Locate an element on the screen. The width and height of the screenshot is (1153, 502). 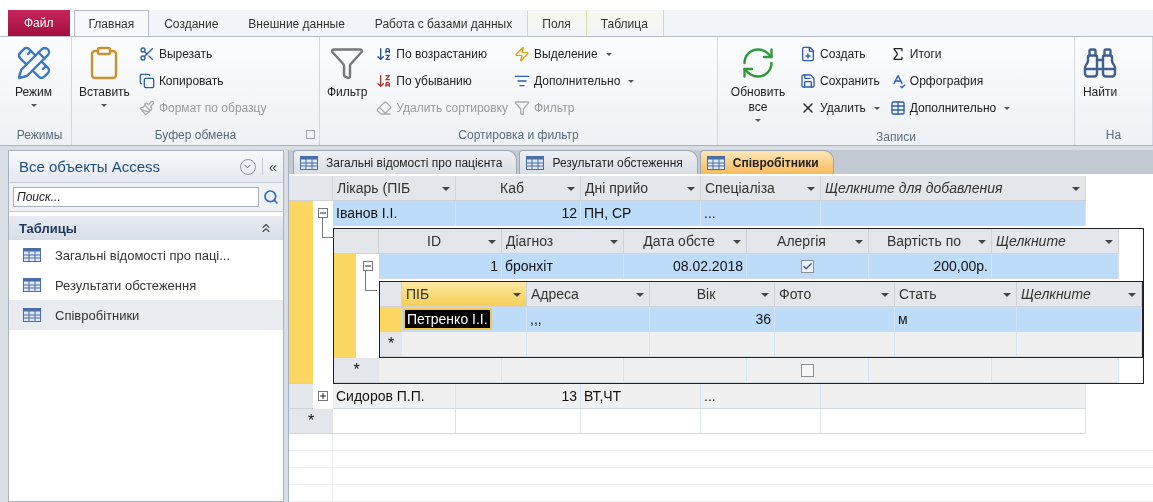
column-header: Стать is located at coordinates (956, 294).